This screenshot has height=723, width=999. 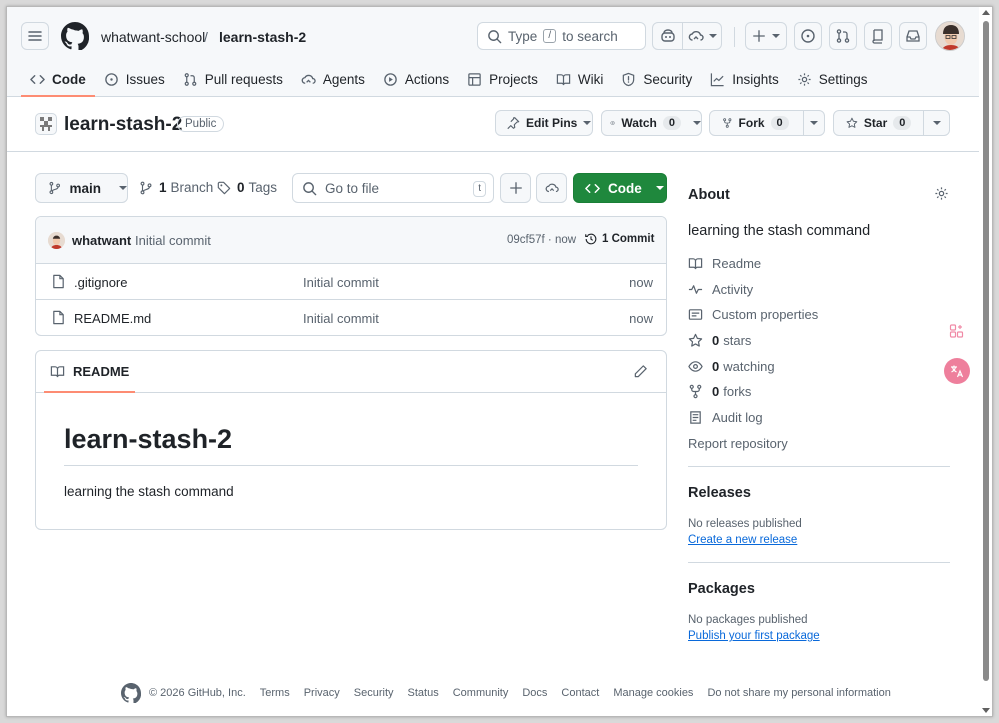 What do you see at coordinates (878, 36) in the screenshot?
I see `repositories-button` at bounding box center [878, 36].